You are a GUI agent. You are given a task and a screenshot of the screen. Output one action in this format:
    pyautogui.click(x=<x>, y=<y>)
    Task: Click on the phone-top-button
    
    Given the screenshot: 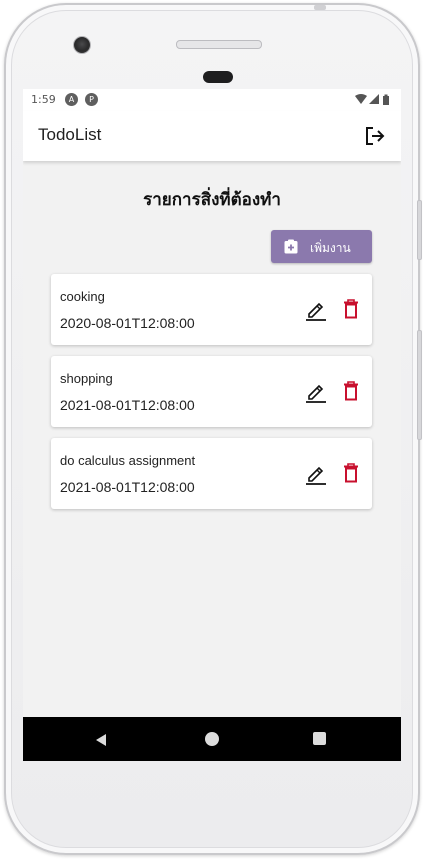 What is the action you would take?
    pyautogui.click(x=320, y=7)
    